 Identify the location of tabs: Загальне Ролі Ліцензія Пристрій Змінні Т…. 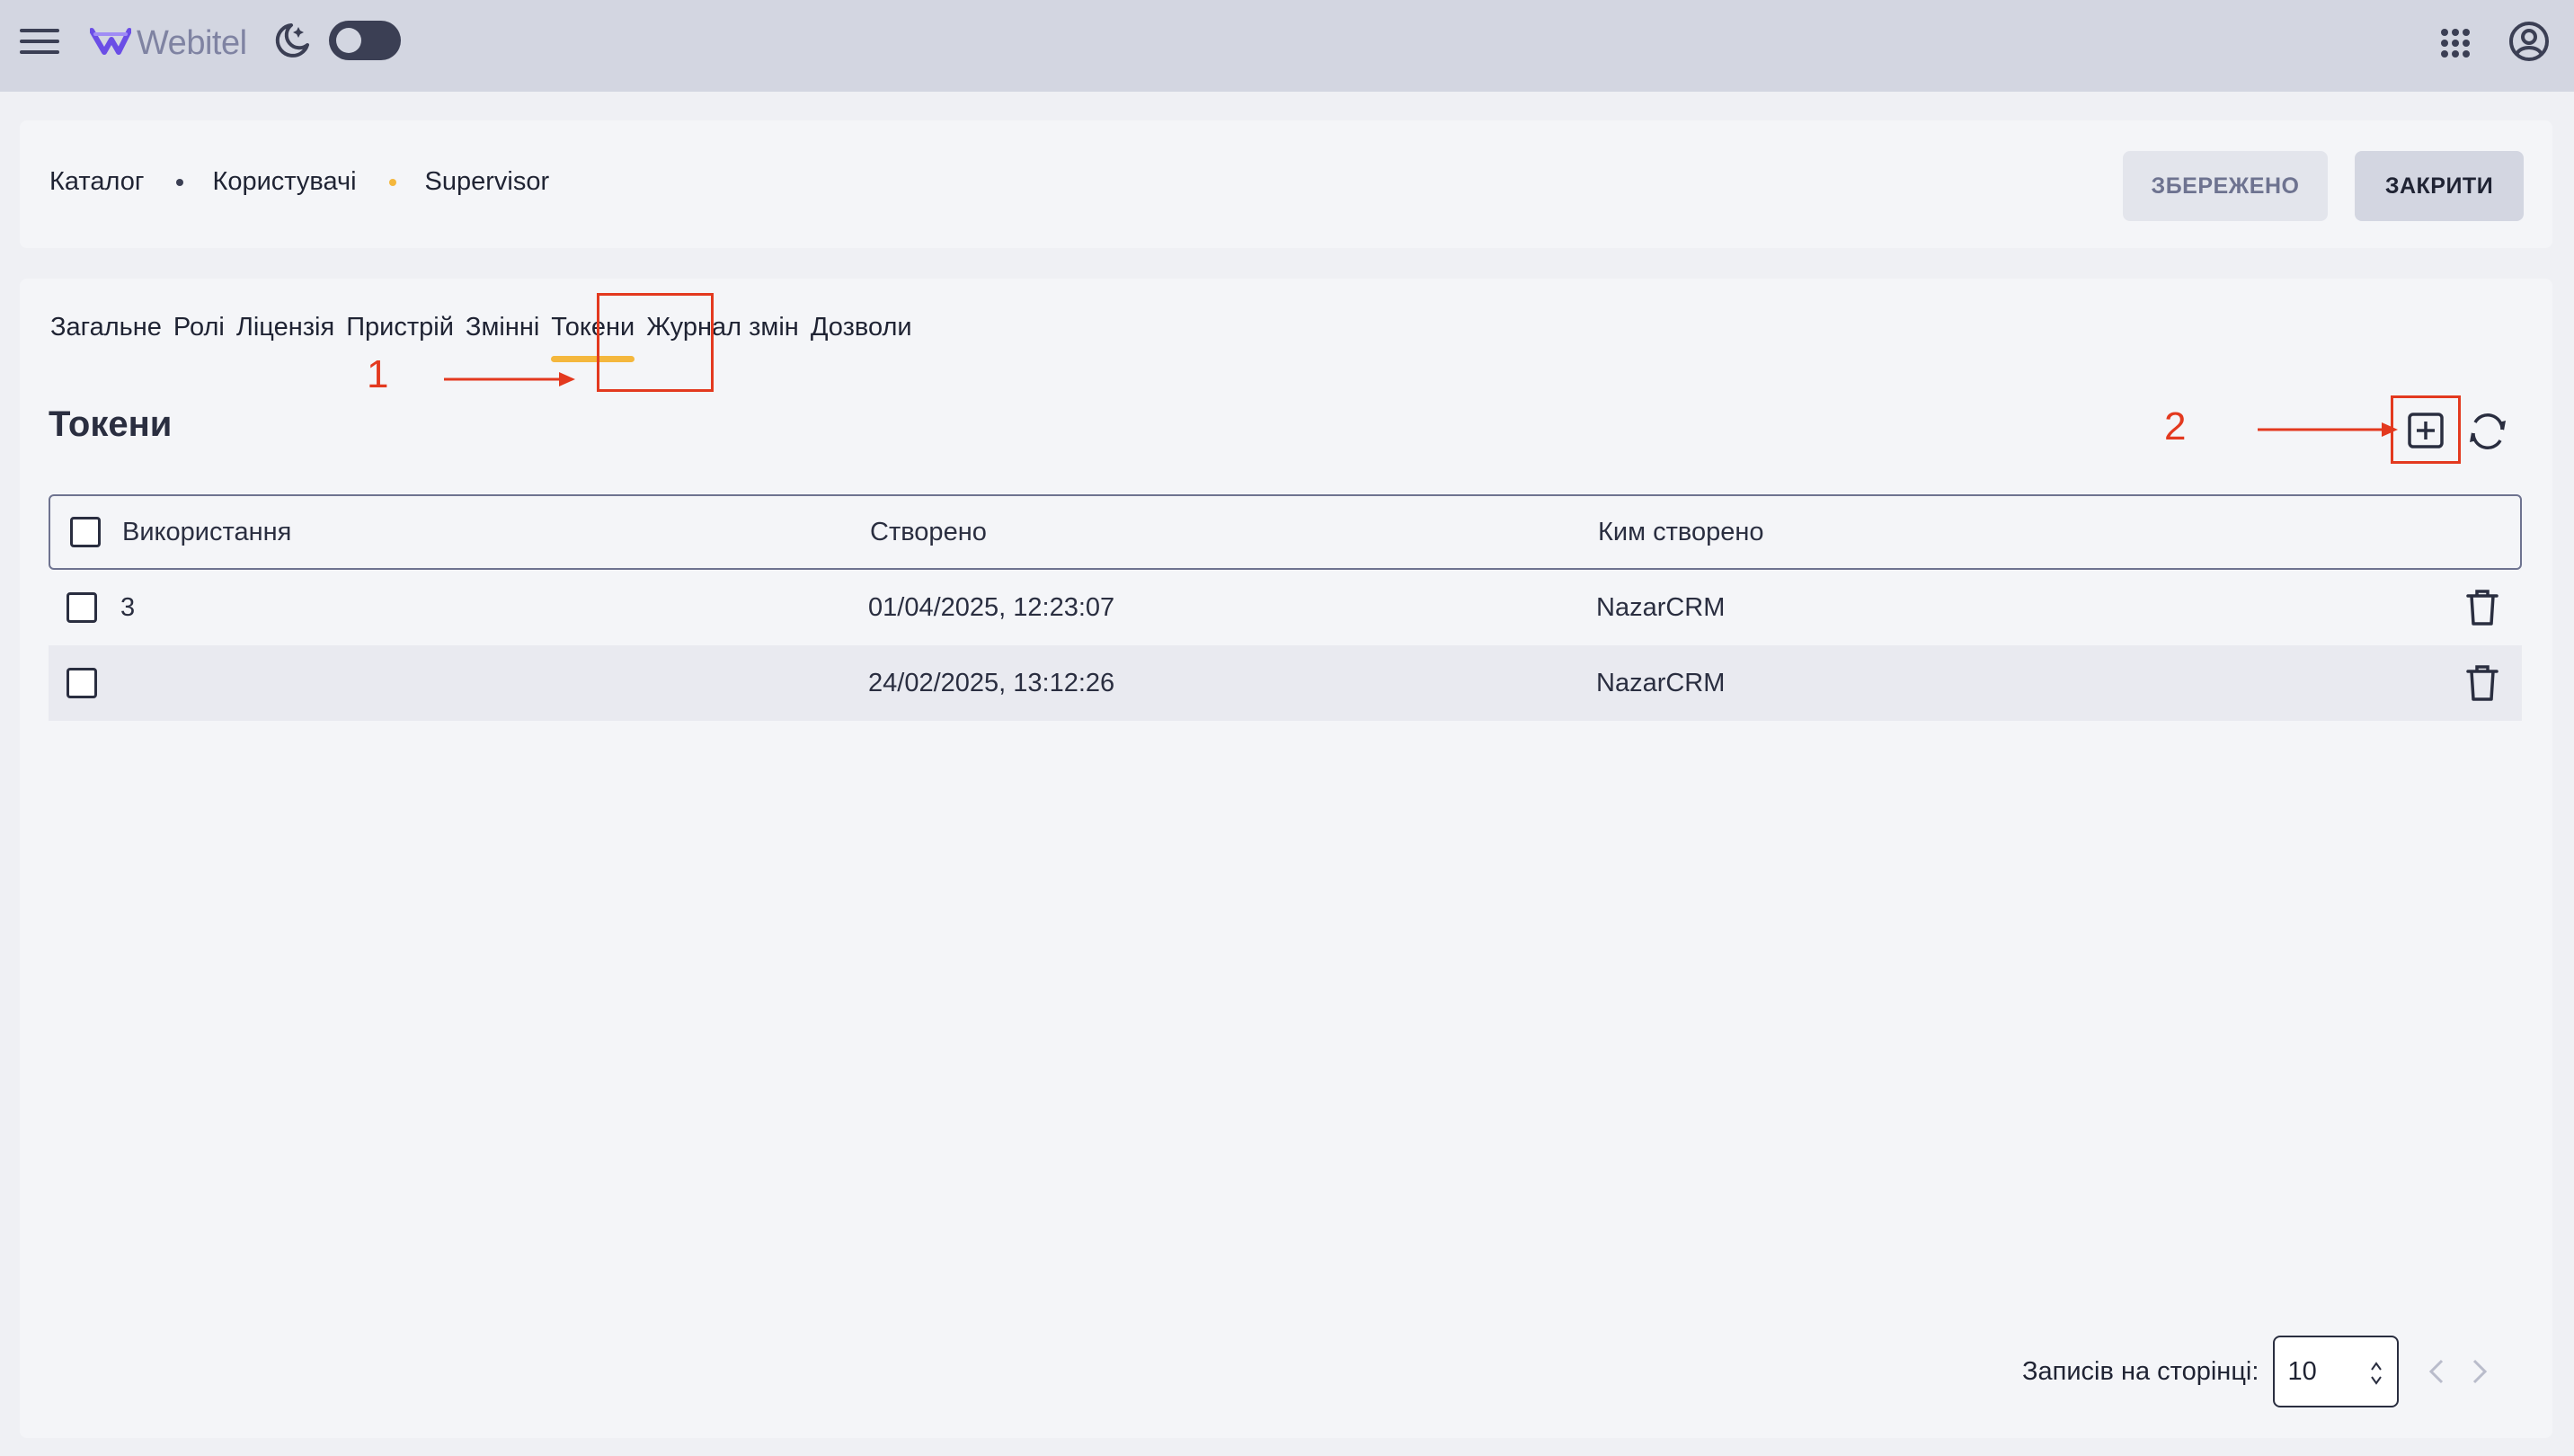
(487, 340).